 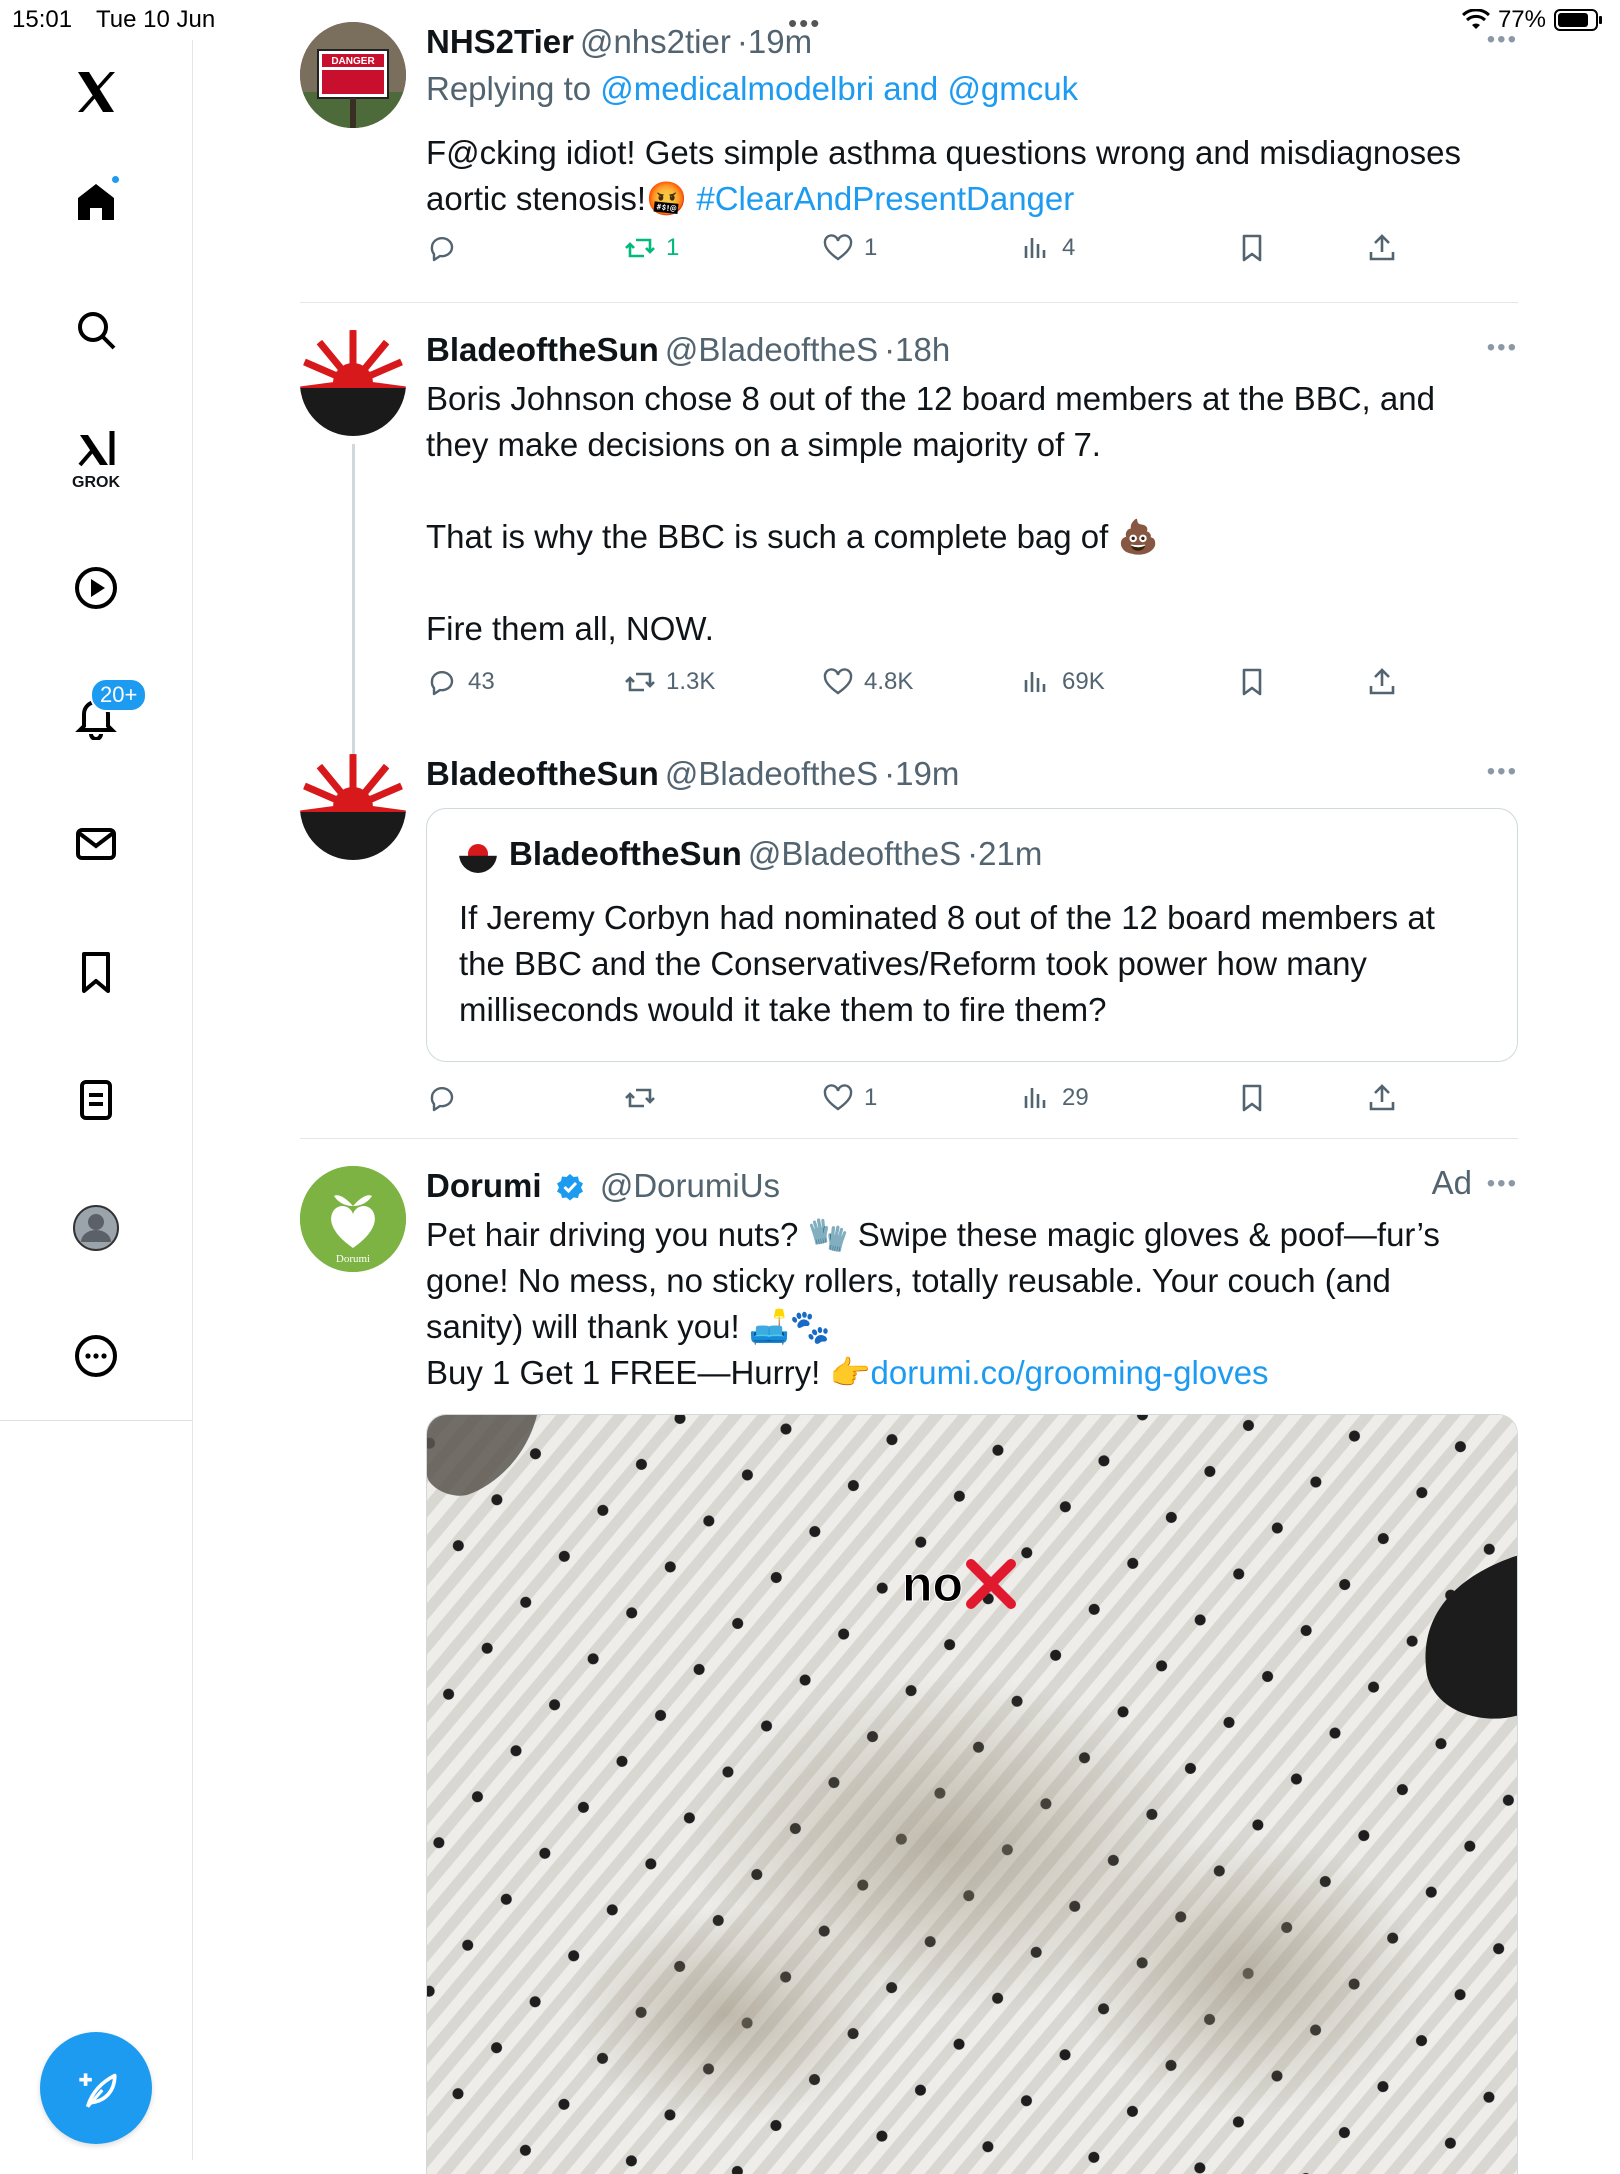 What do you see at coordinates (96, 202) in the screenshot?
I see `home-icon` at bounding box center [96, 202].